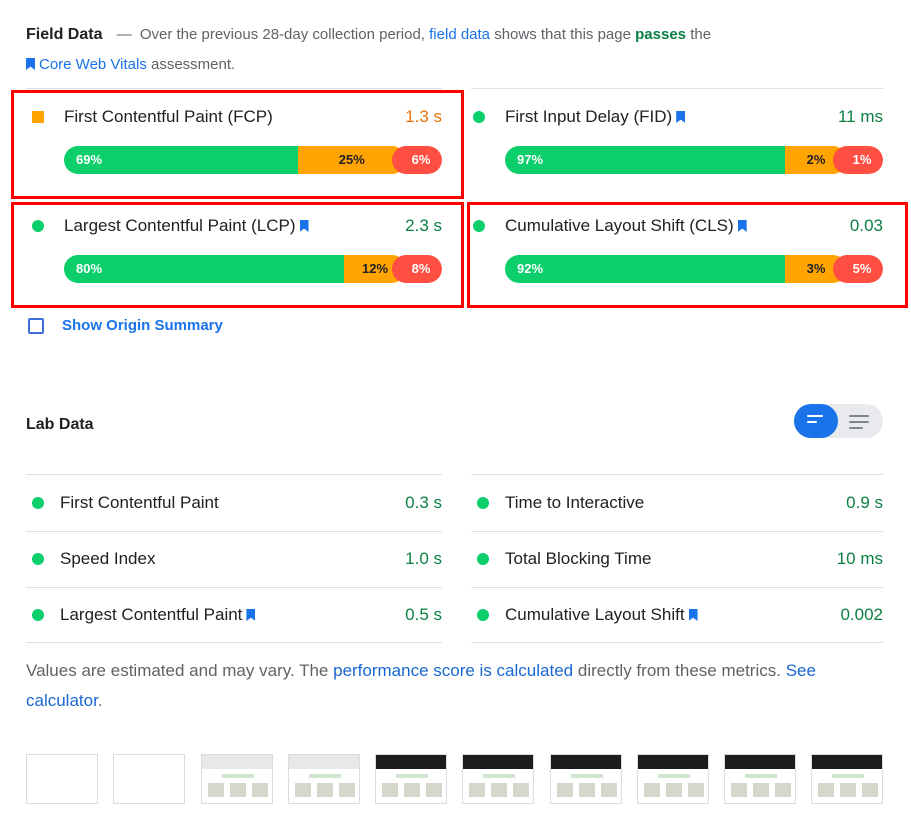 The width and height of the screenshot is (911, 833). What do you see at coordinates (124, 34) in the screenshot?
I see `dash: —` at bounding box center [124, 34].